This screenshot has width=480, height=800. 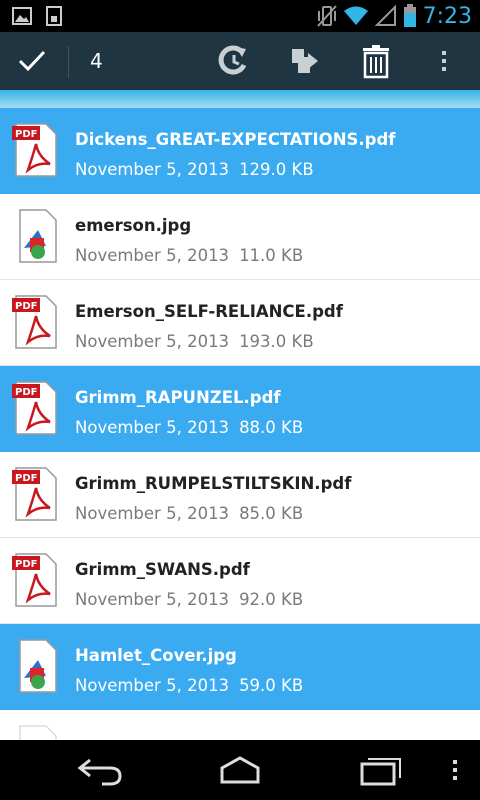 What do you see at coordinates (178, 397) in the screenshot?
I see `file-name: Grimm_RAPUNZEL.pdf` at bounding box center [178, 397].